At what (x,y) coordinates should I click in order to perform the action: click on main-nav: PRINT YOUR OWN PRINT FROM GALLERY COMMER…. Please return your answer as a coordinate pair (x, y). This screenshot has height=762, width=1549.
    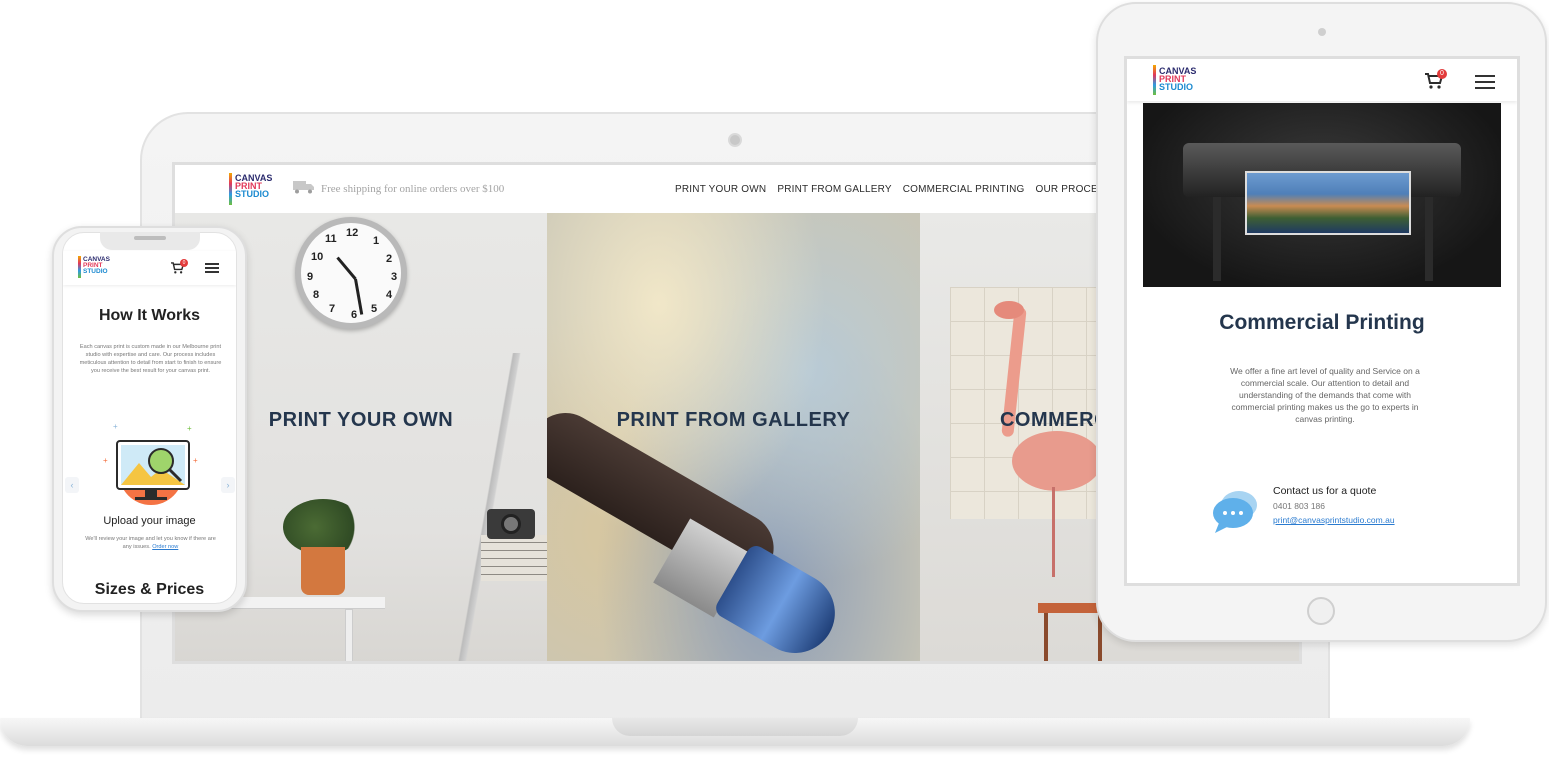
    Looking at the image, I should click on (886, 189).